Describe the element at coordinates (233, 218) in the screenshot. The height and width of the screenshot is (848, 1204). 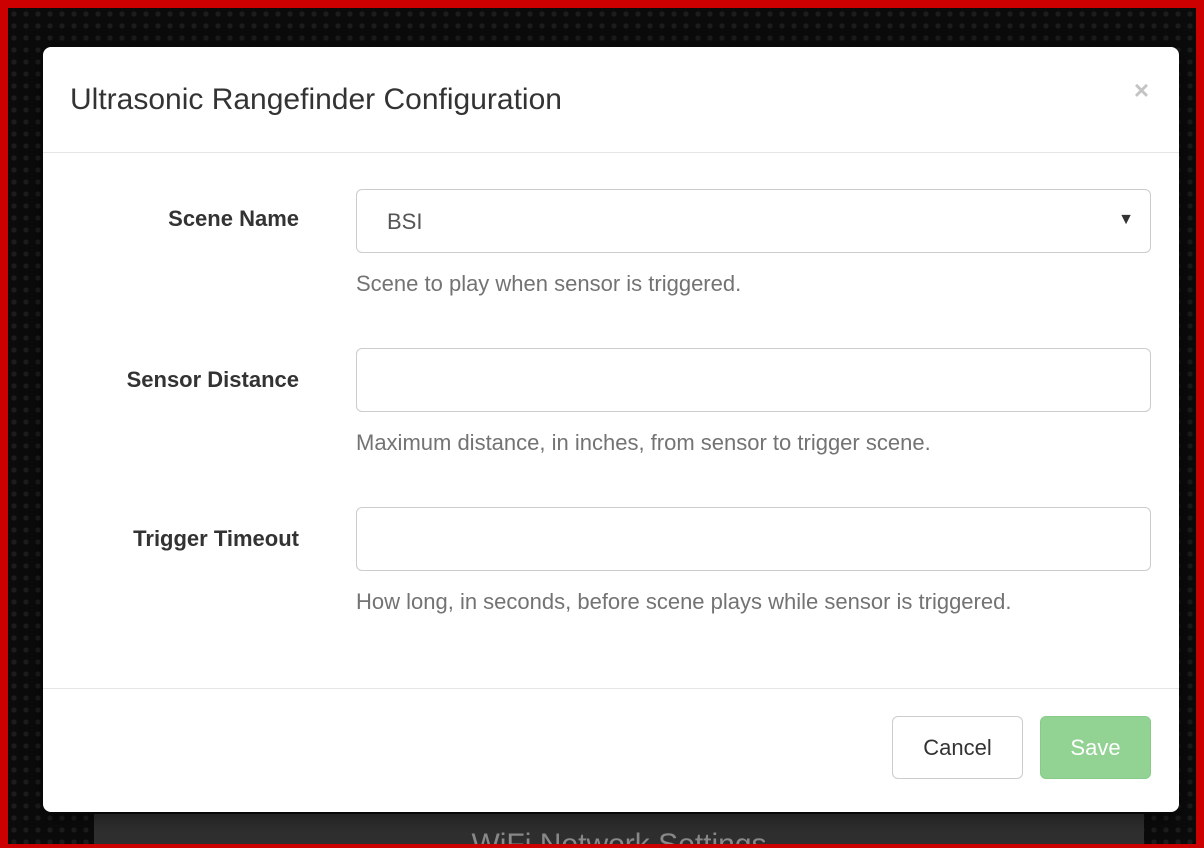
I see `scene-name-label: Scene Name` at that location.